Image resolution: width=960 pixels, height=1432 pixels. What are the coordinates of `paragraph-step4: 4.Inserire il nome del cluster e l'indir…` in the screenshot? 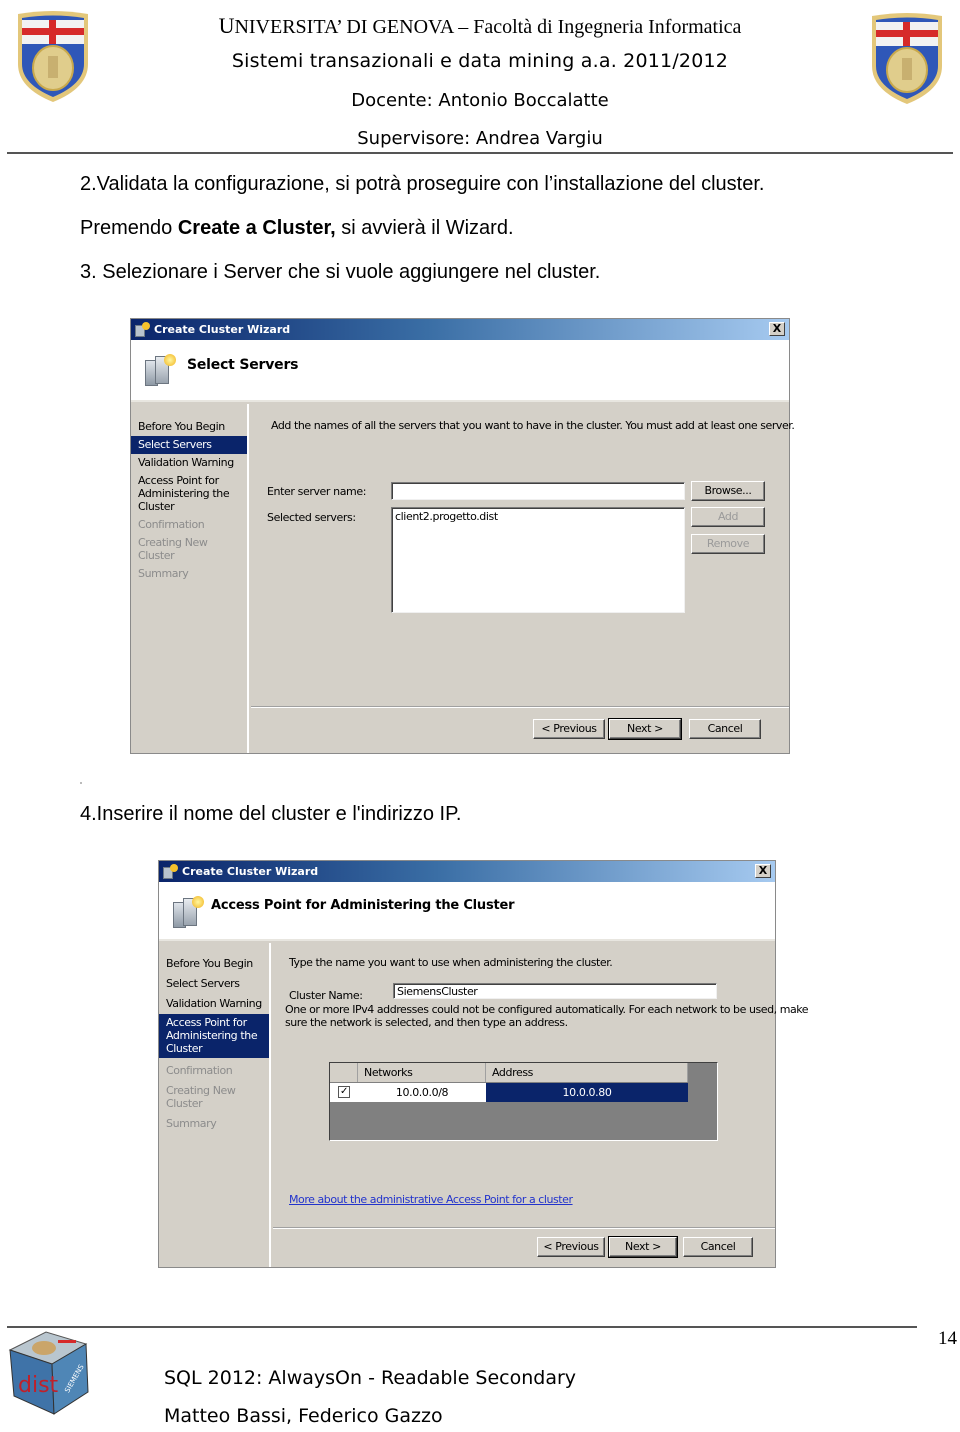 It's located at (271, 814).